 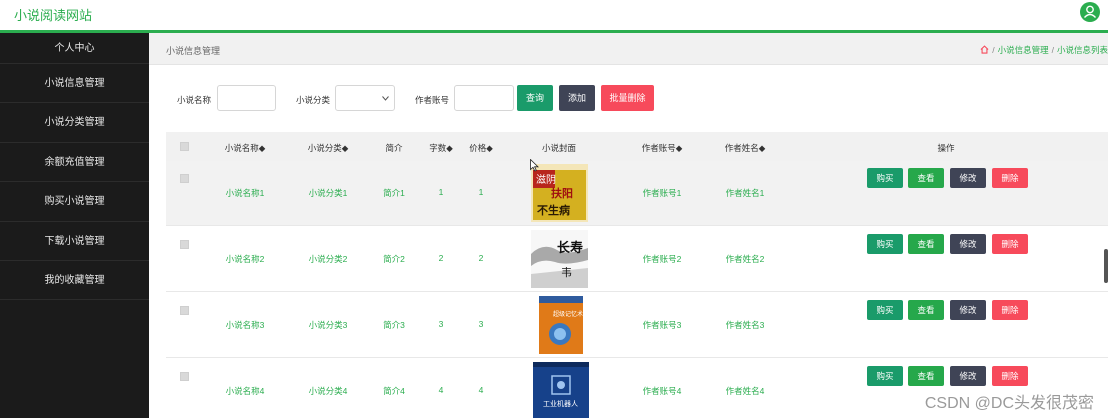 I want to click on mouse-cursor-icon, so click(x=534, y=166).